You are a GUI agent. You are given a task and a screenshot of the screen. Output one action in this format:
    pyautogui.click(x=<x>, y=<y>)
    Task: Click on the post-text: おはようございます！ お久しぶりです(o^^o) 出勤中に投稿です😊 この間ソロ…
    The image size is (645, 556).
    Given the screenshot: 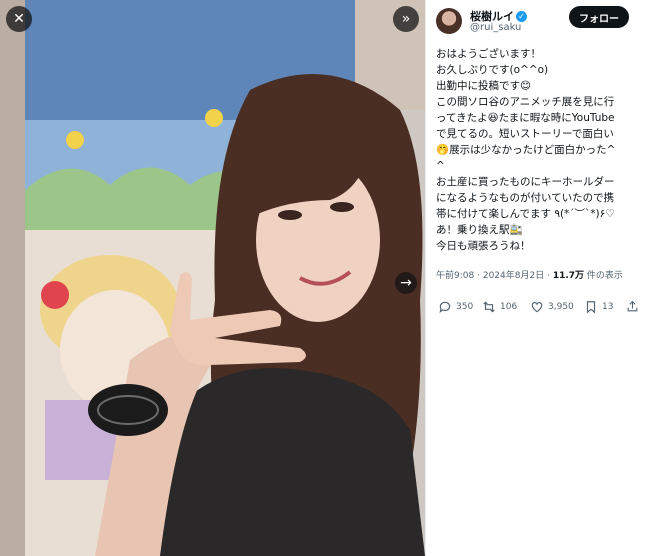 What is the action you would take?
    pyautogui.click(x=538, y=150)
    